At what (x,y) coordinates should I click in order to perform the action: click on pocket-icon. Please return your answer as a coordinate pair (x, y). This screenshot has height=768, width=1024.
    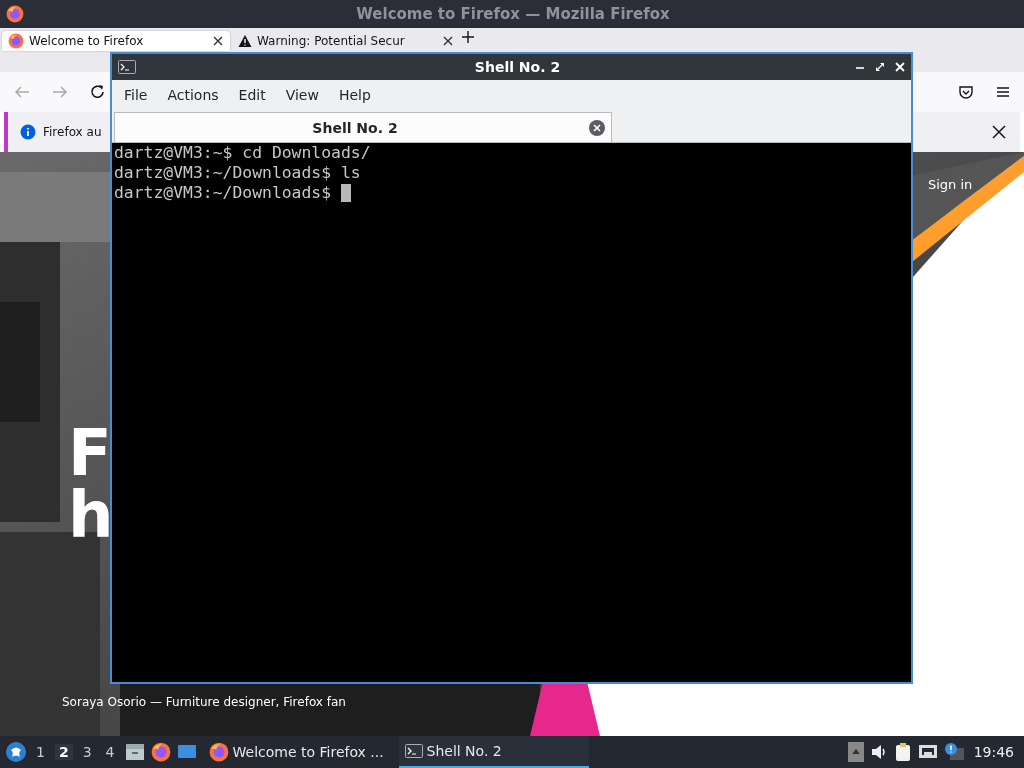
    Looking at the image, I should click on (966, 92).